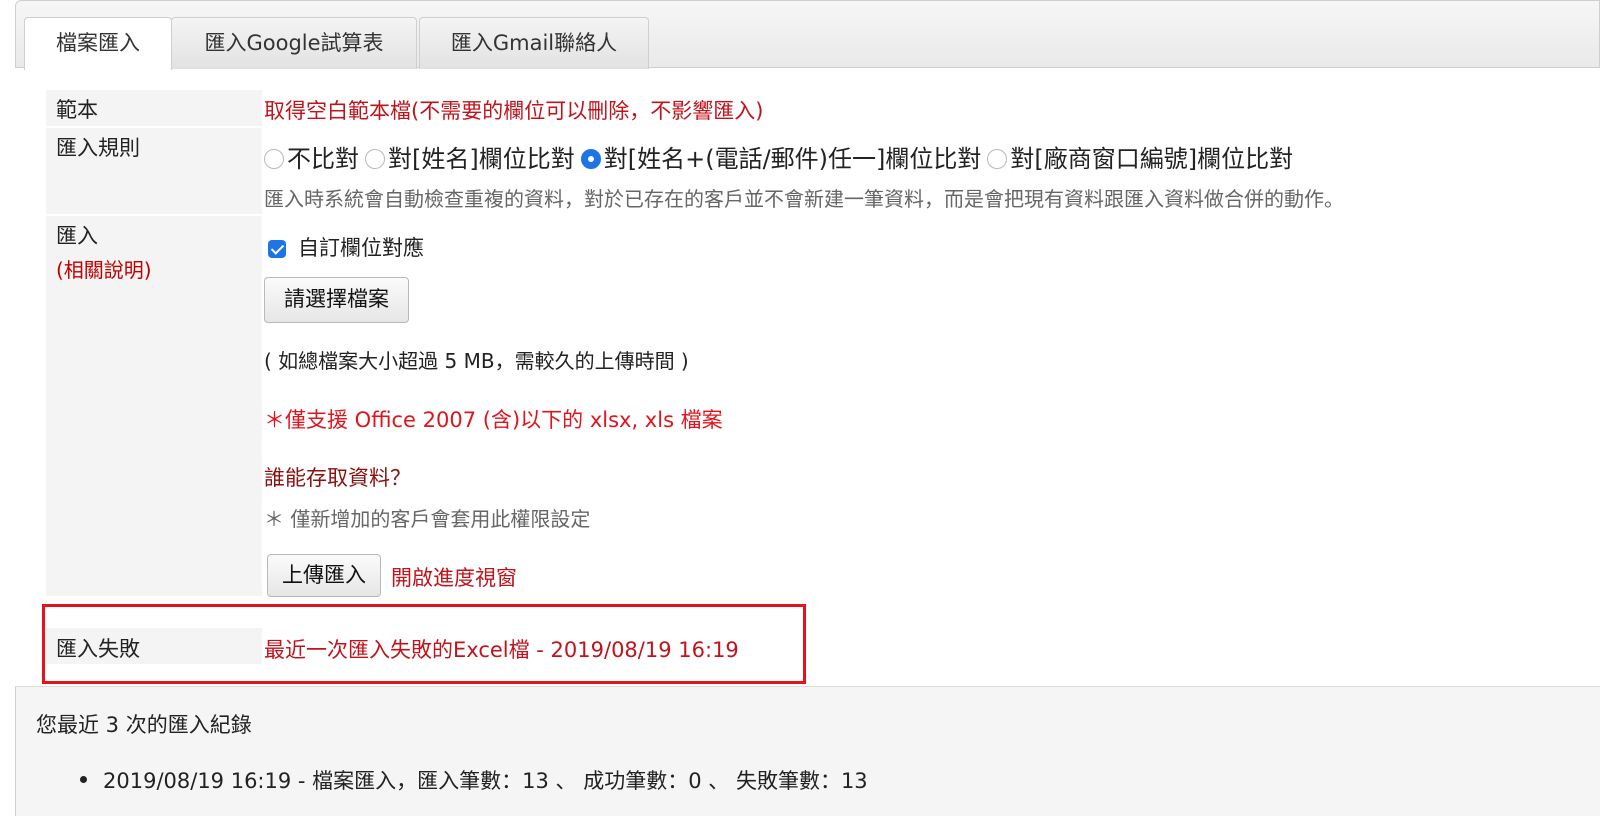 The height and width of the screenshot is (816, 1600). I want to click on import-label: 匯入, so click(77, 236).